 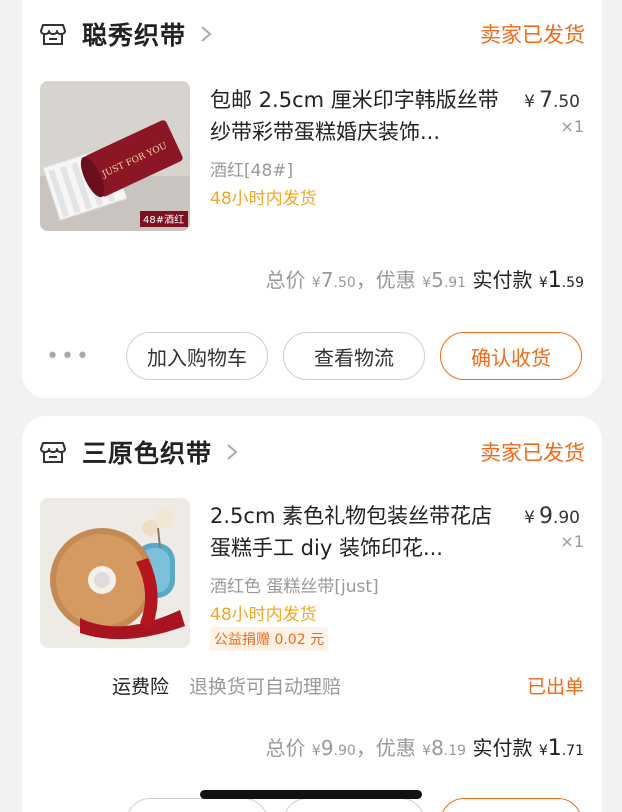 What do you see at coordinates (572, 283) in the screenshot?
I see `paid-dec: .59` at bounding box center [572, 283].